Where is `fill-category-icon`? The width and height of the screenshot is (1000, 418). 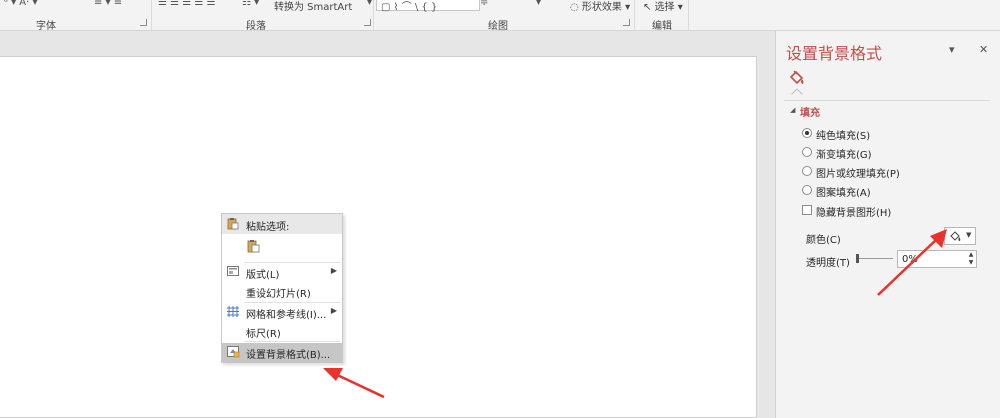
fill-category-icon is located at coordinates (797, 79).